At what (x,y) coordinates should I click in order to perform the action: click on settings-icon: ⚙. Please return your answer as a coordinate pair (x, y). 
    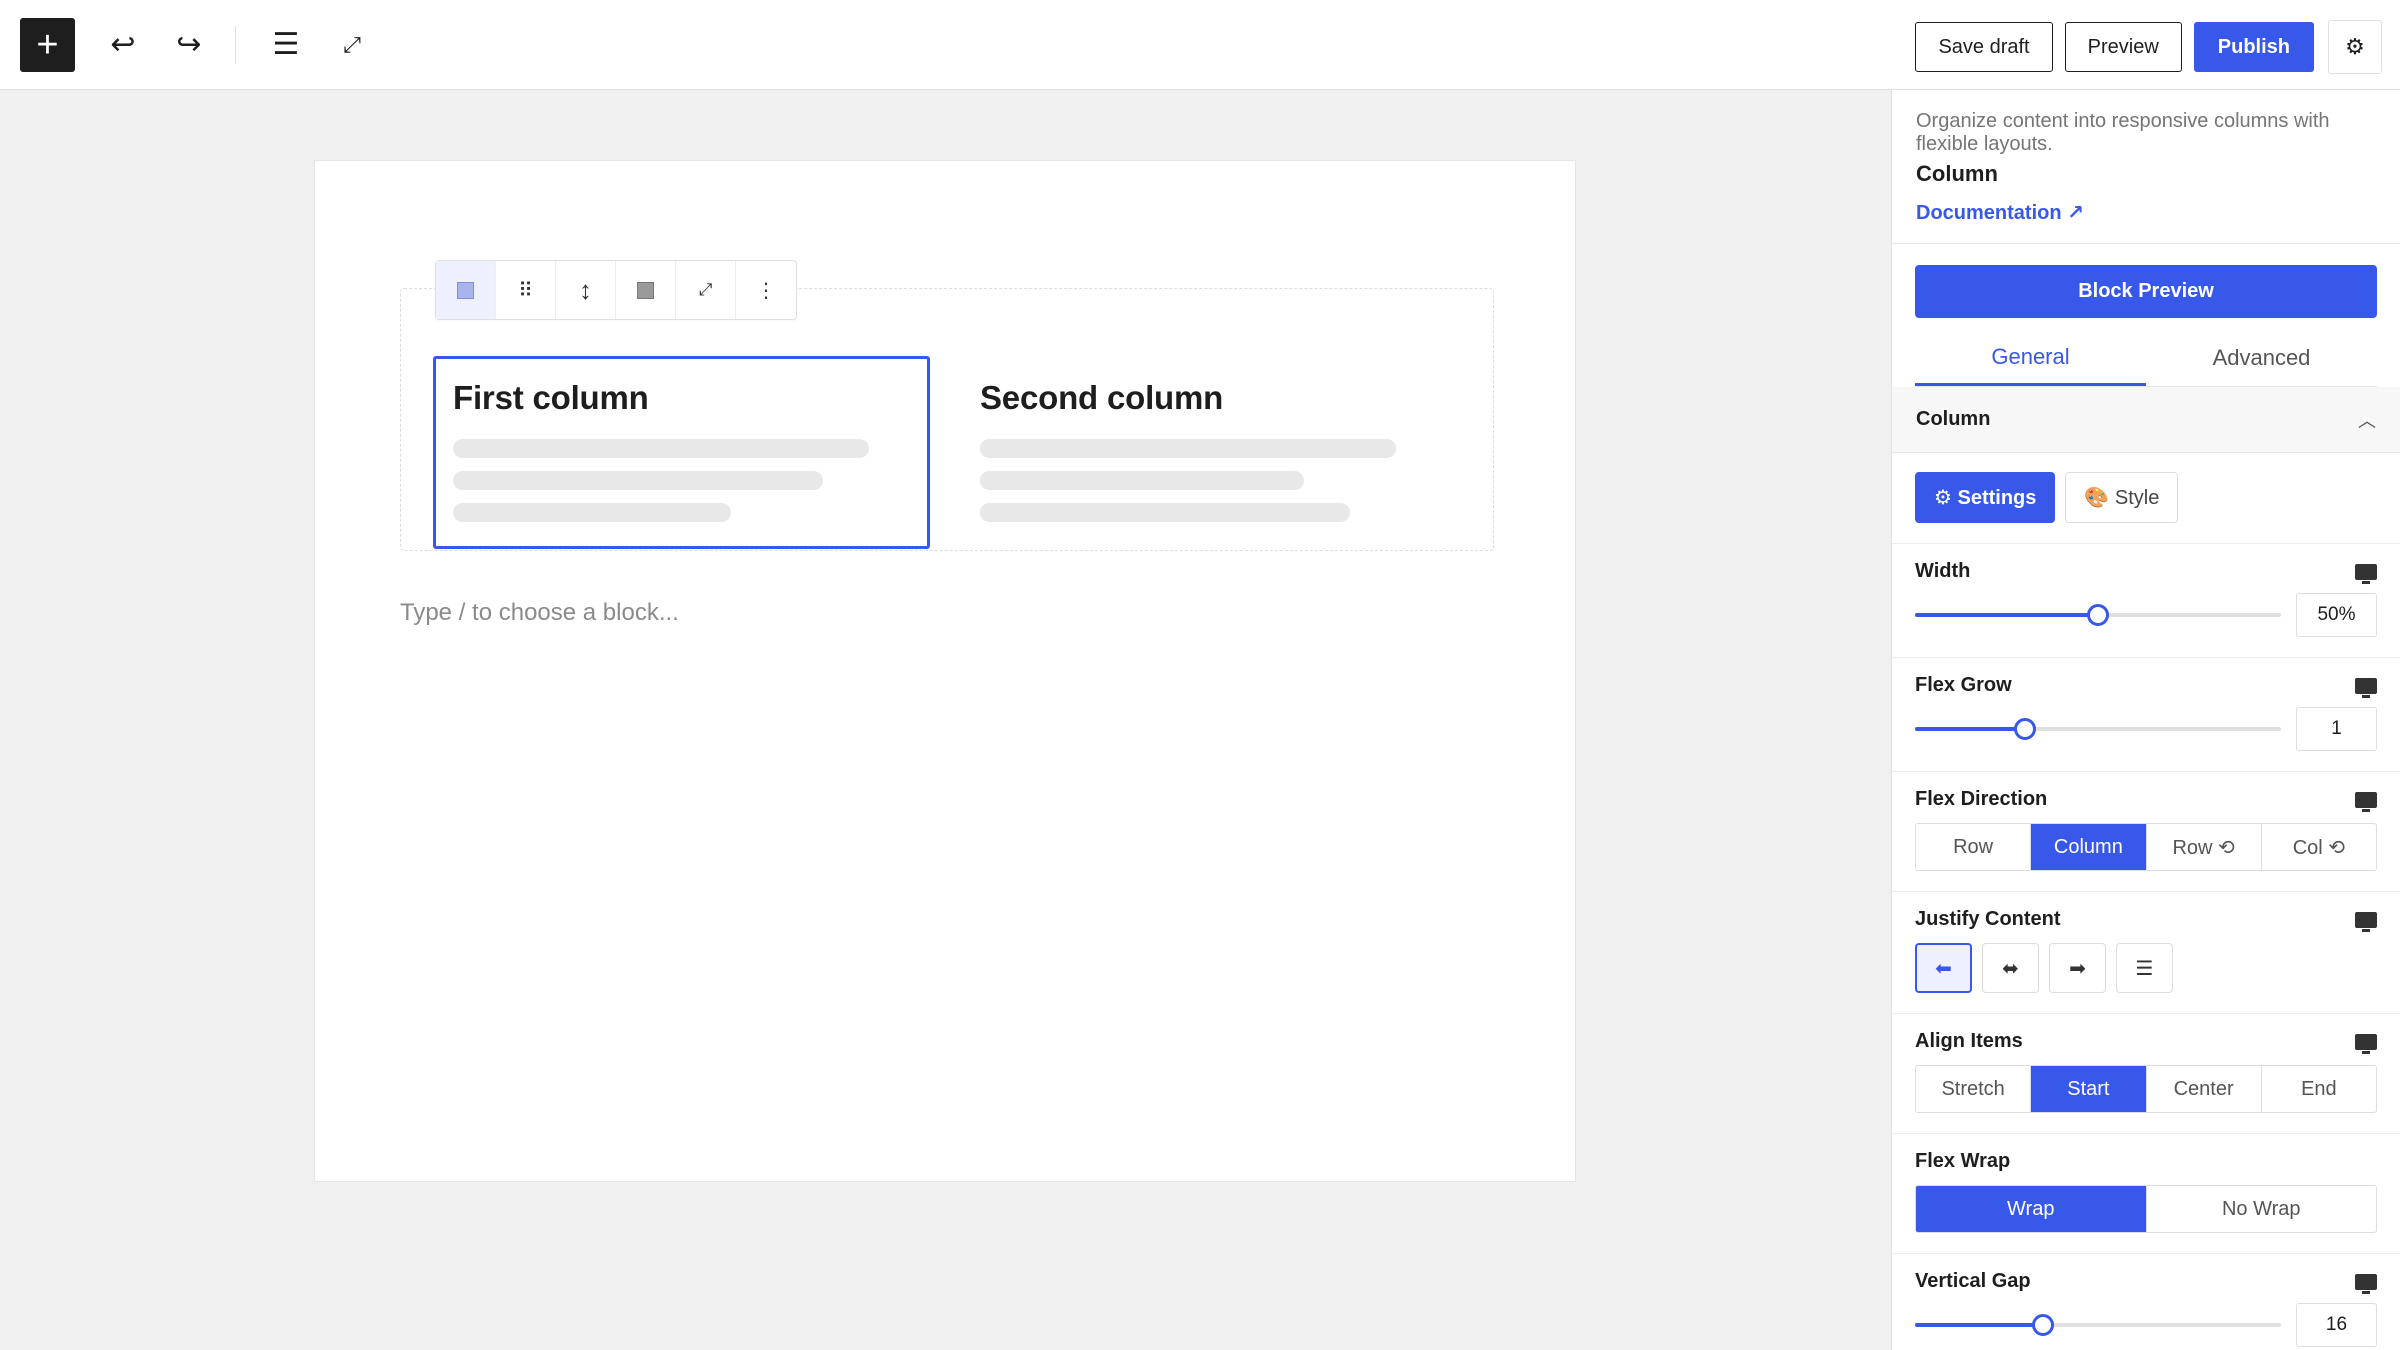
    Looking at the image, I should click on (2355, 47).